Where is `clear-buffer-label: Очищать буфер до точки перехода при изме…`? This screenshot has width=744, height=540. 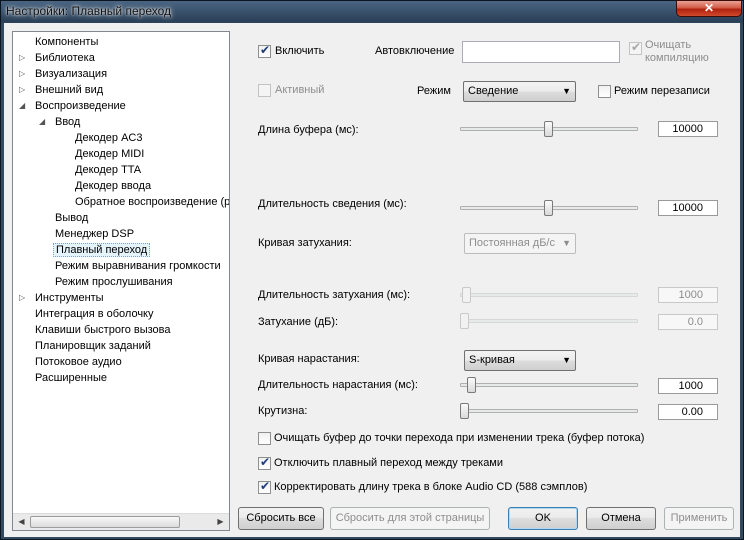
clear-buffer-label: Очищать буфер до точки перехода при изме… is located at coordinates (459, 438).